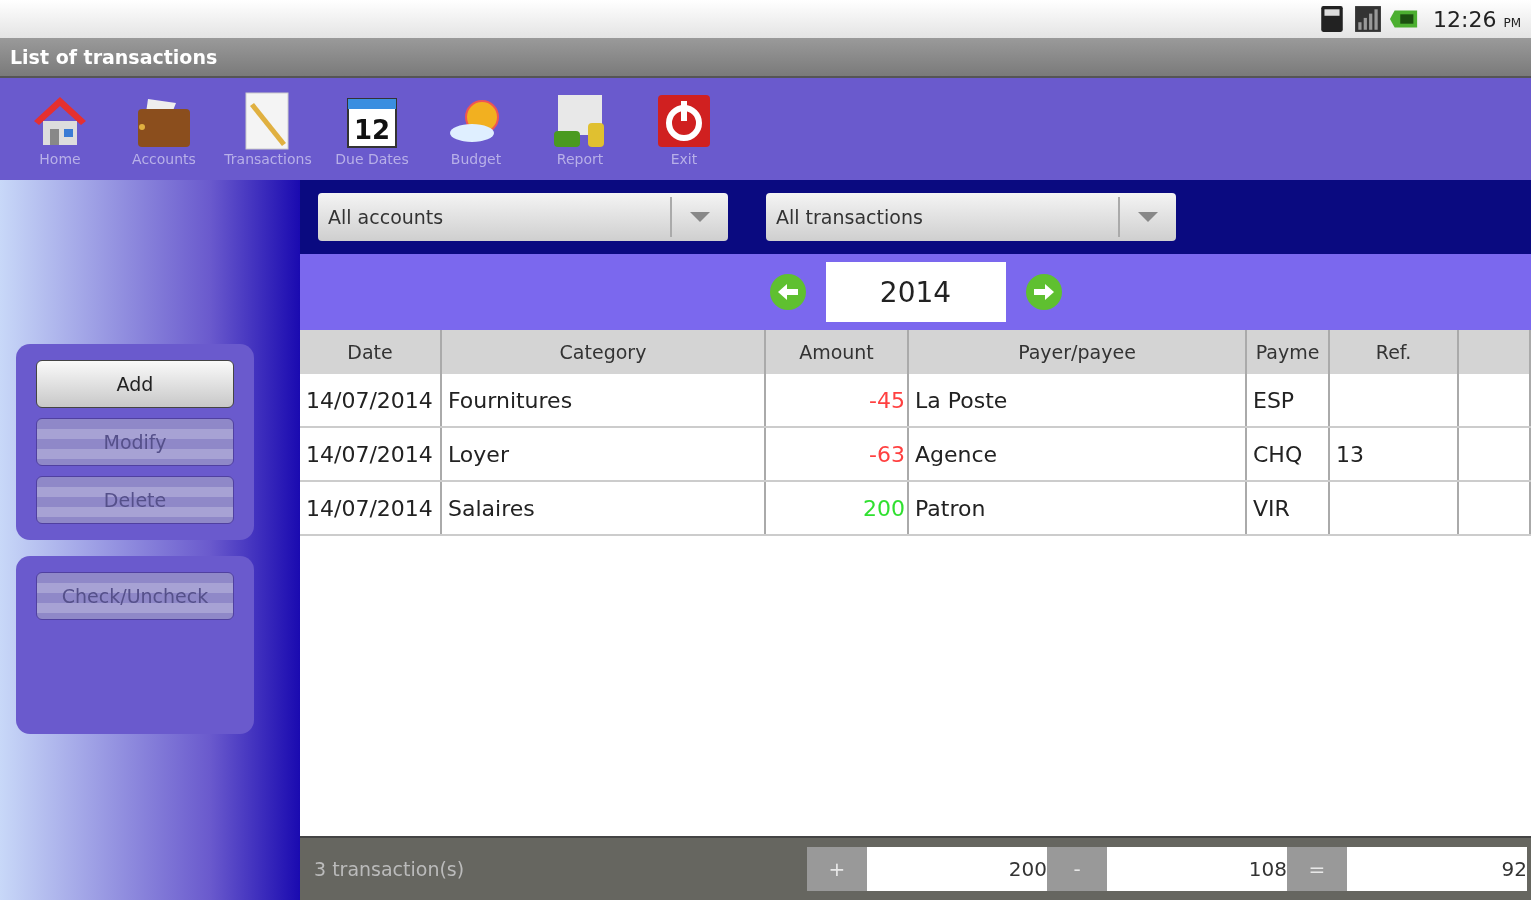 The image size is (1531, 900). I want to click on arrow-left-icon, so click(787, 292).